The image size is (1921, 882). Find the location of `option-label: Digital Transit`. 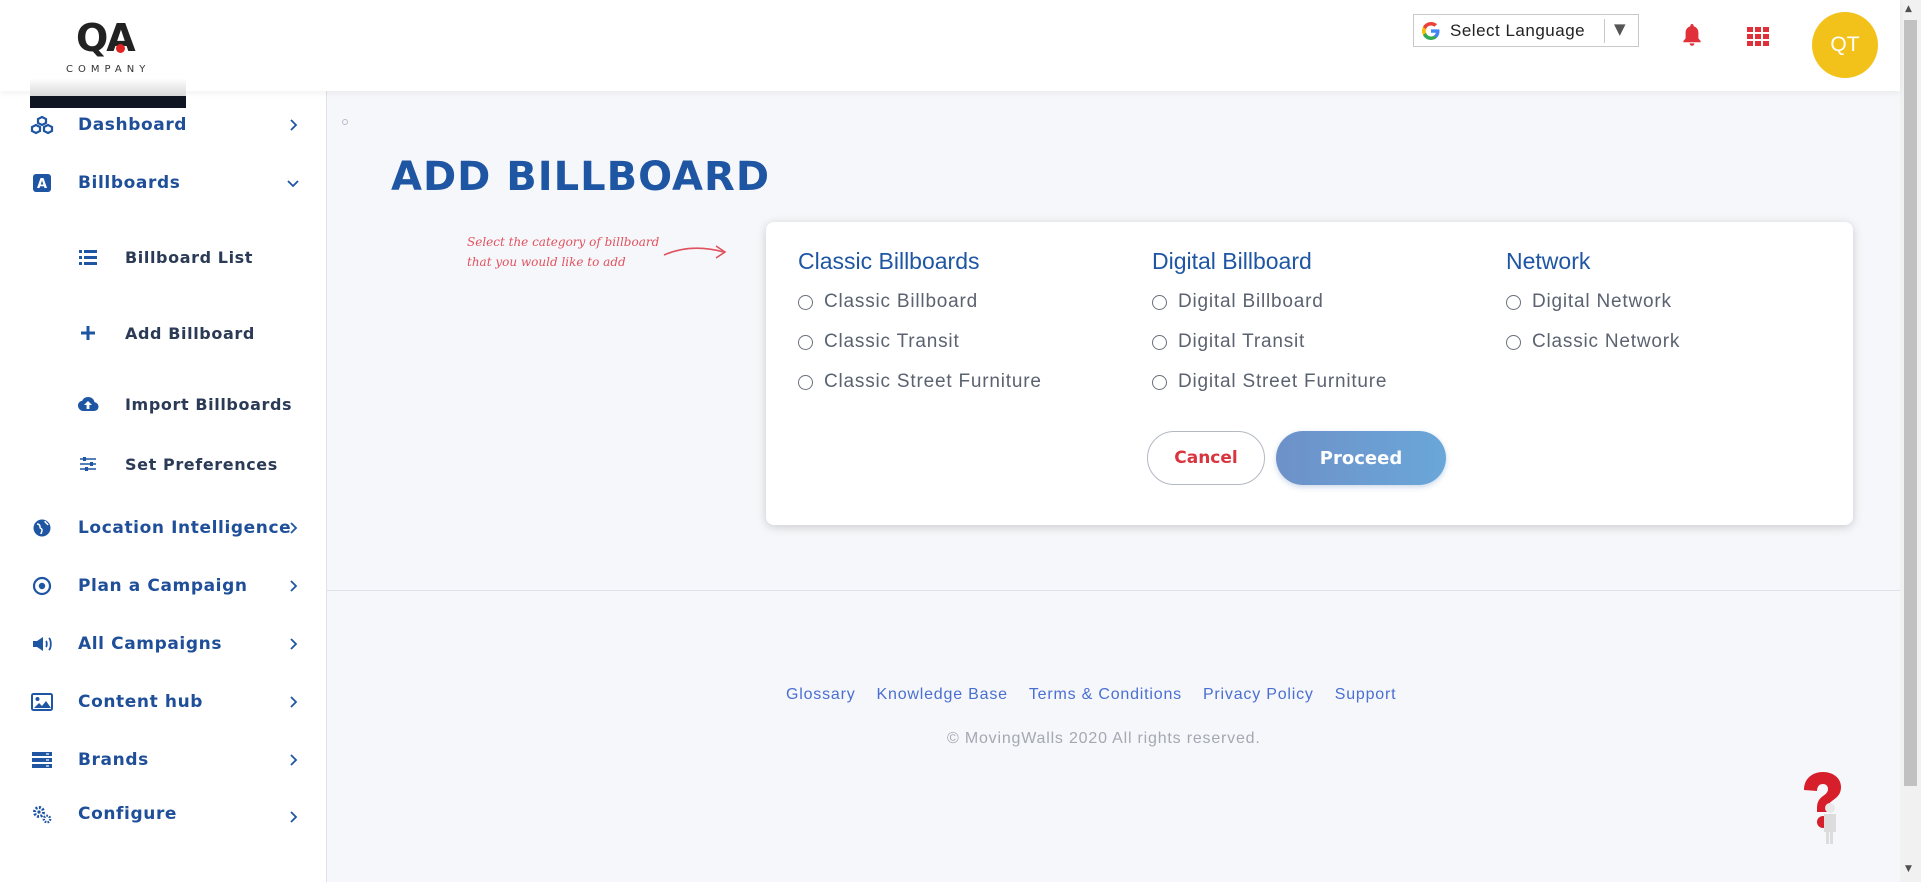

option-label: Digital Transit is located at coordinates (1242, 341).